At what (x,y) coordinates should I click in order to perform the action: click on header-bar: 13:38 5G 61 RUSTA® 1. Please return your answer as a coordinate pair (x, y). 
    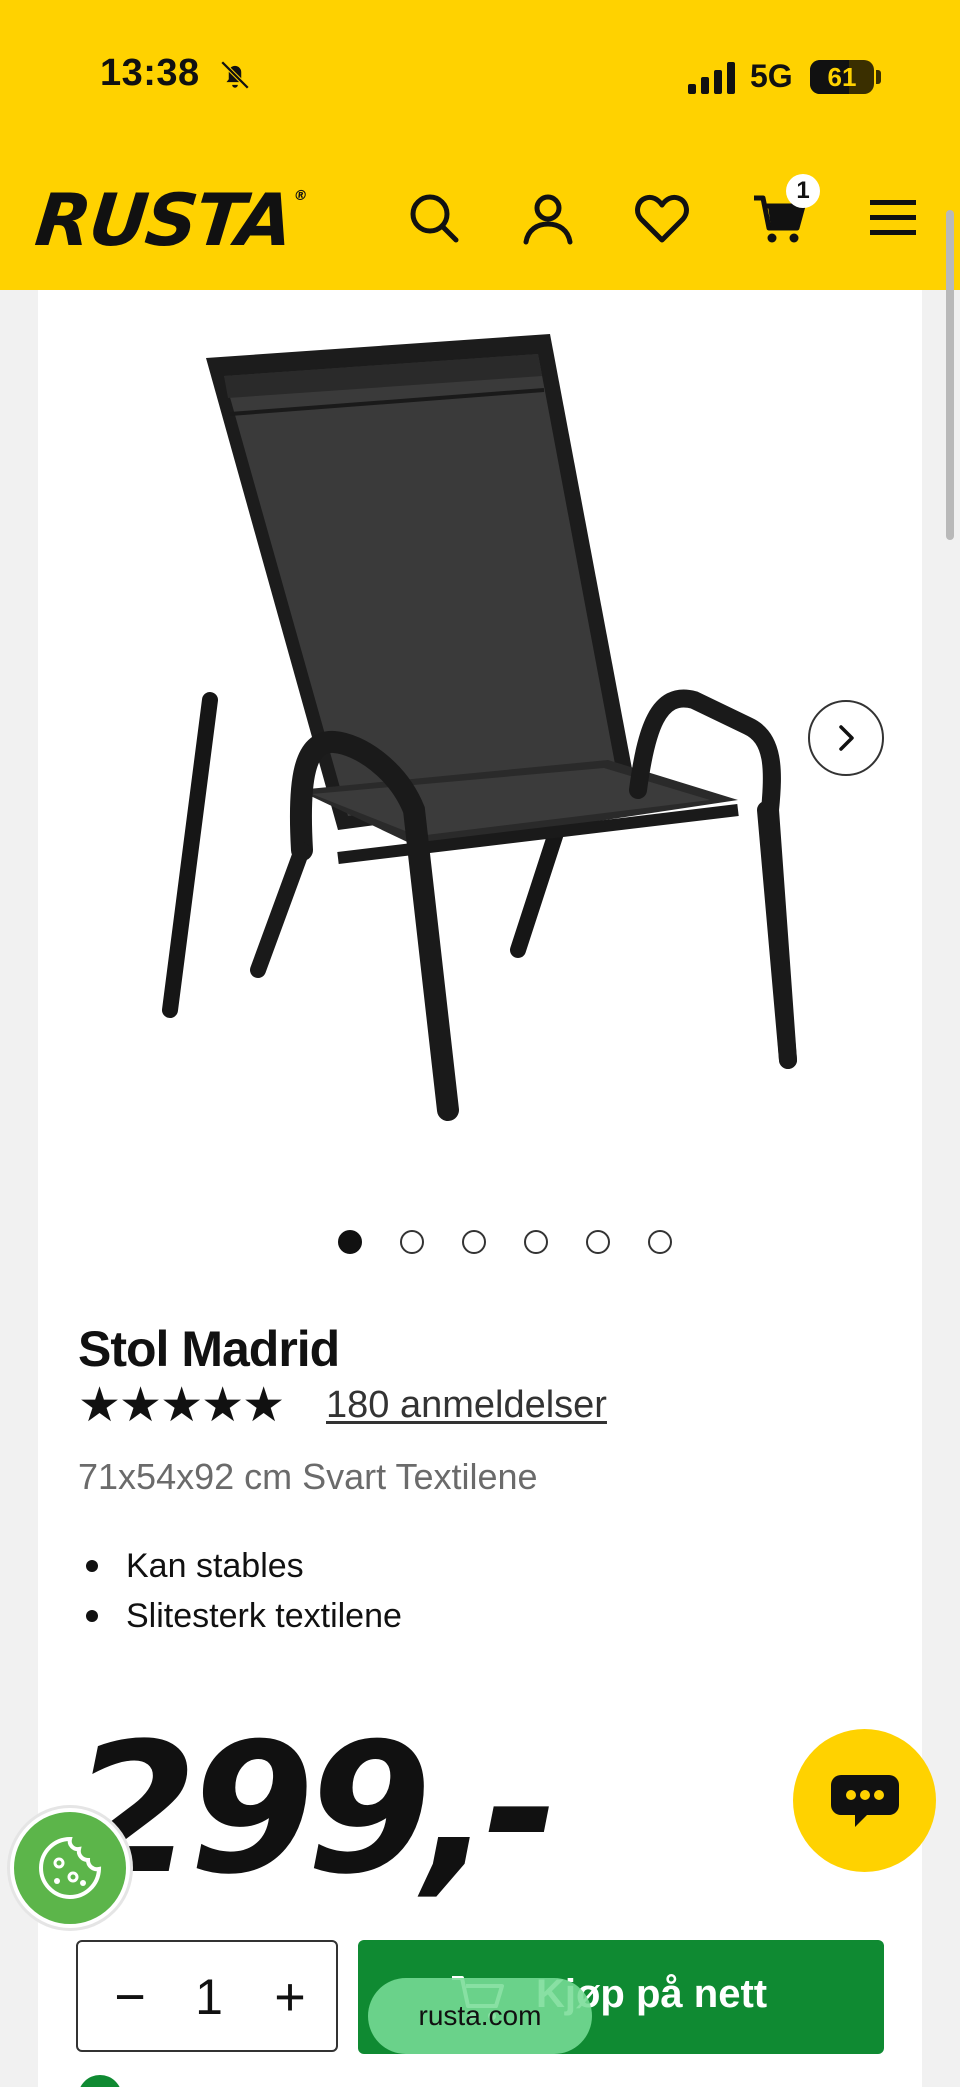
    Looking at the image, I should click on (480, 145).